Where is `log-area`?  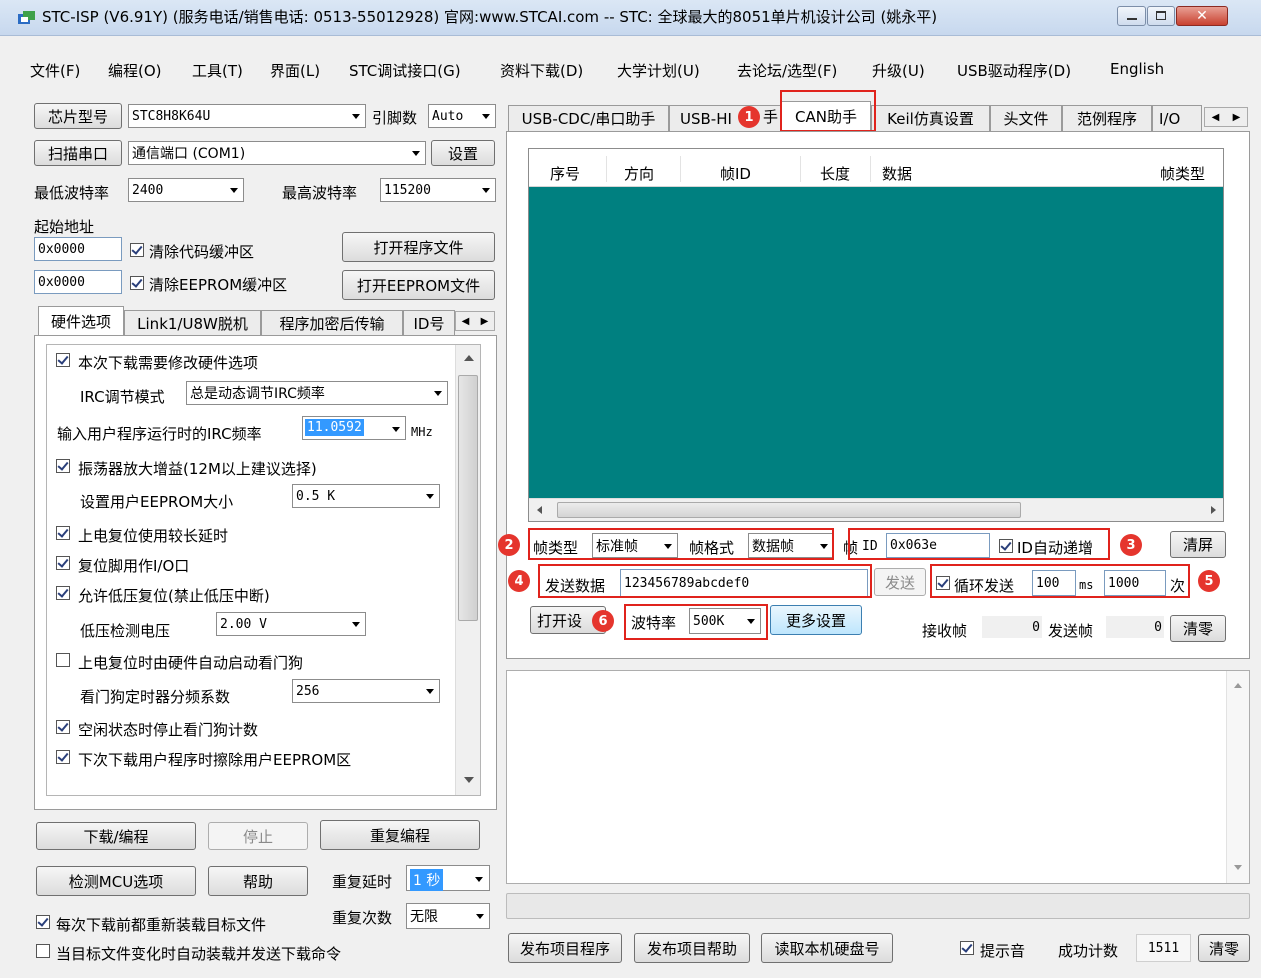
log-area is located at coordinates (878, 777).